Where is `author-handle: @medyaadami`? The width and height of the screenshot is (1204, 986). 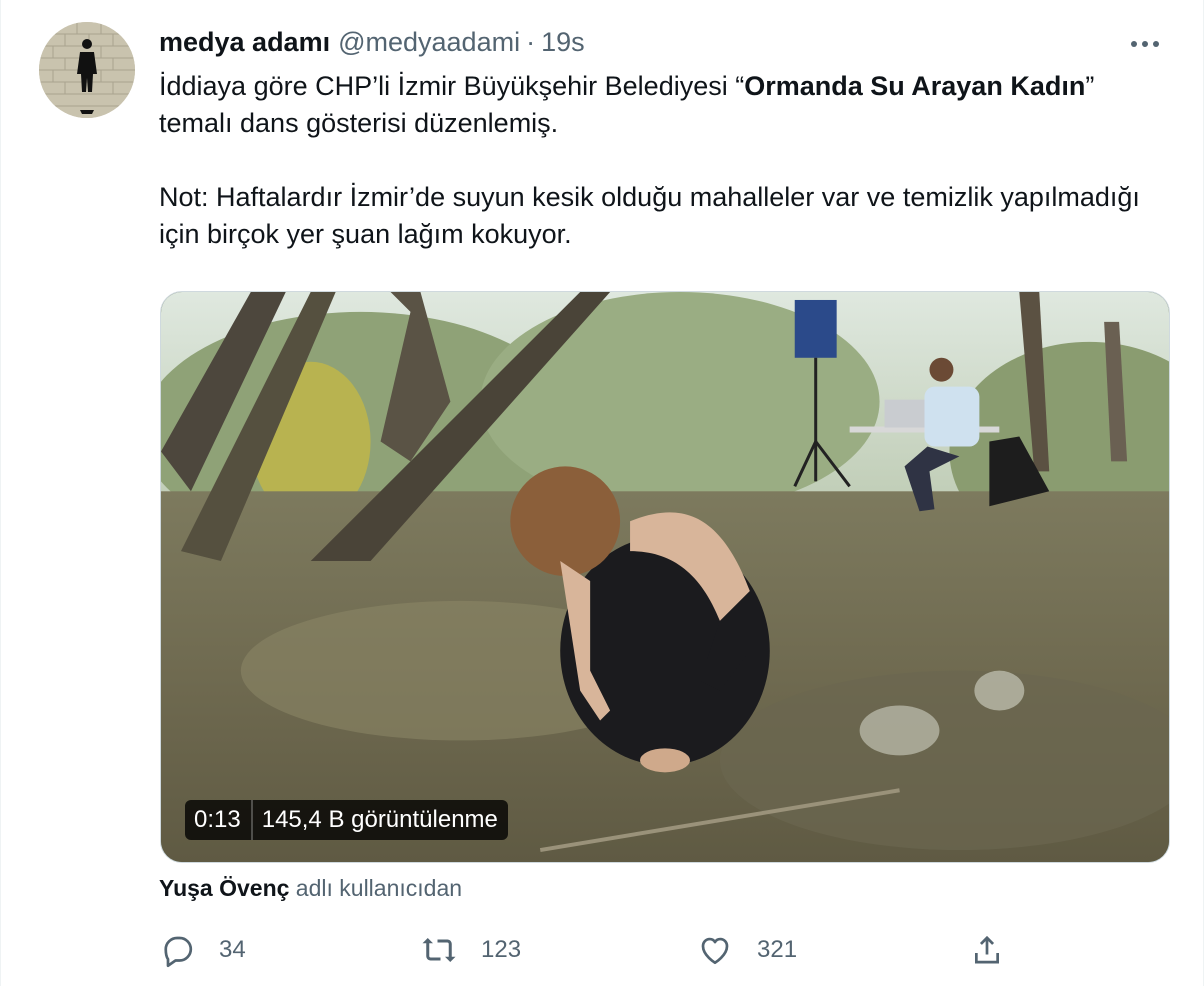 author-handle: @medyaadami is located at coordinates (429, 42).